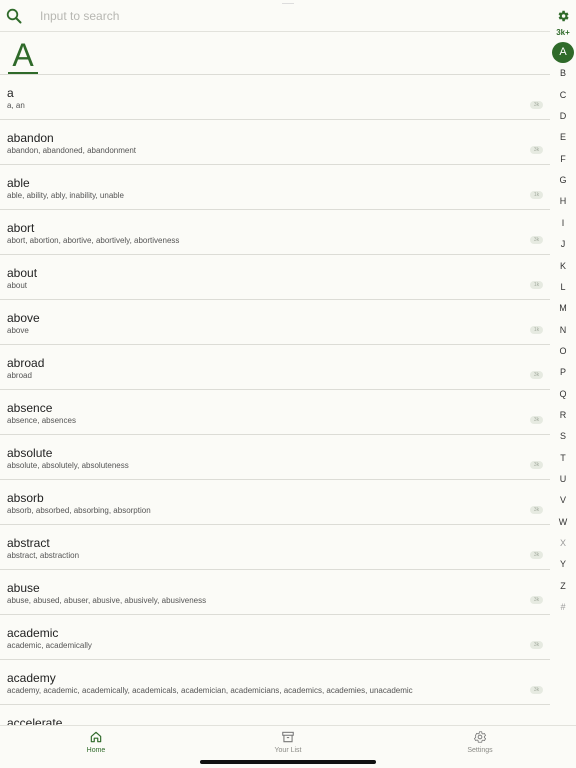 The image size is (576, 768). I want to click on alphabet-letter-a: A, so click(563, 52).